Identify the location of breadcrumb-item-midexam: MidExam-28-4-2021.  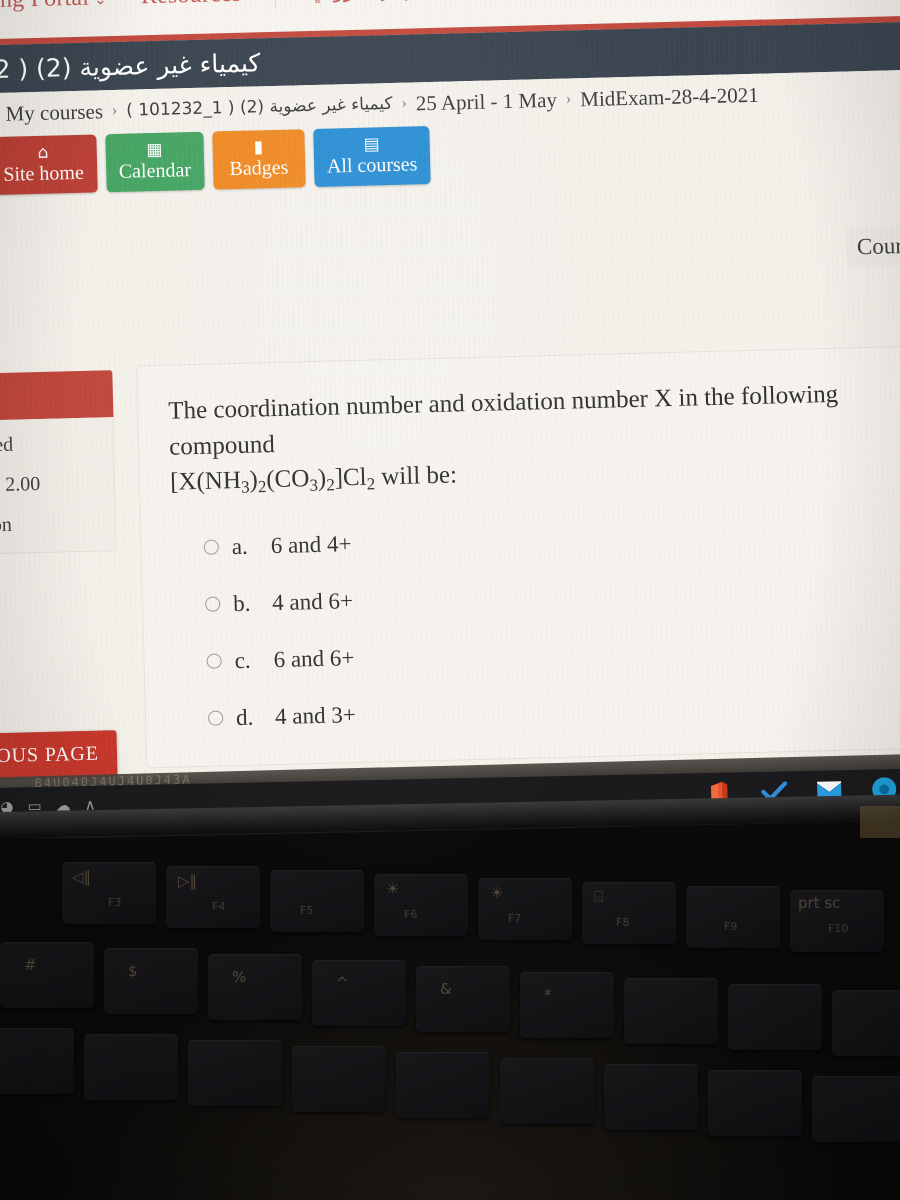
(669, 97).